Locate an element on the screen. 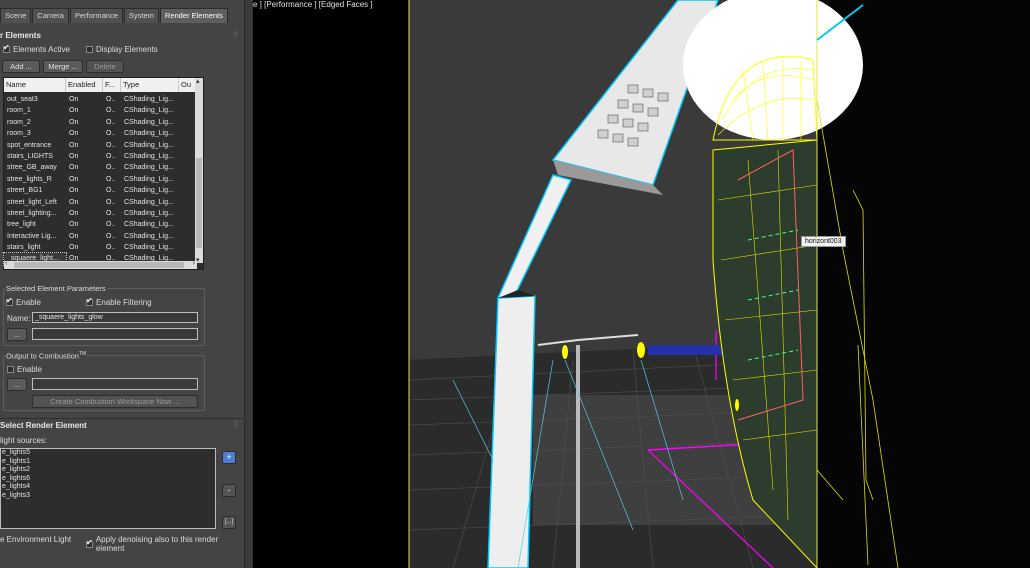  more-lights-button: [...] is located at coordinates (229, 522).